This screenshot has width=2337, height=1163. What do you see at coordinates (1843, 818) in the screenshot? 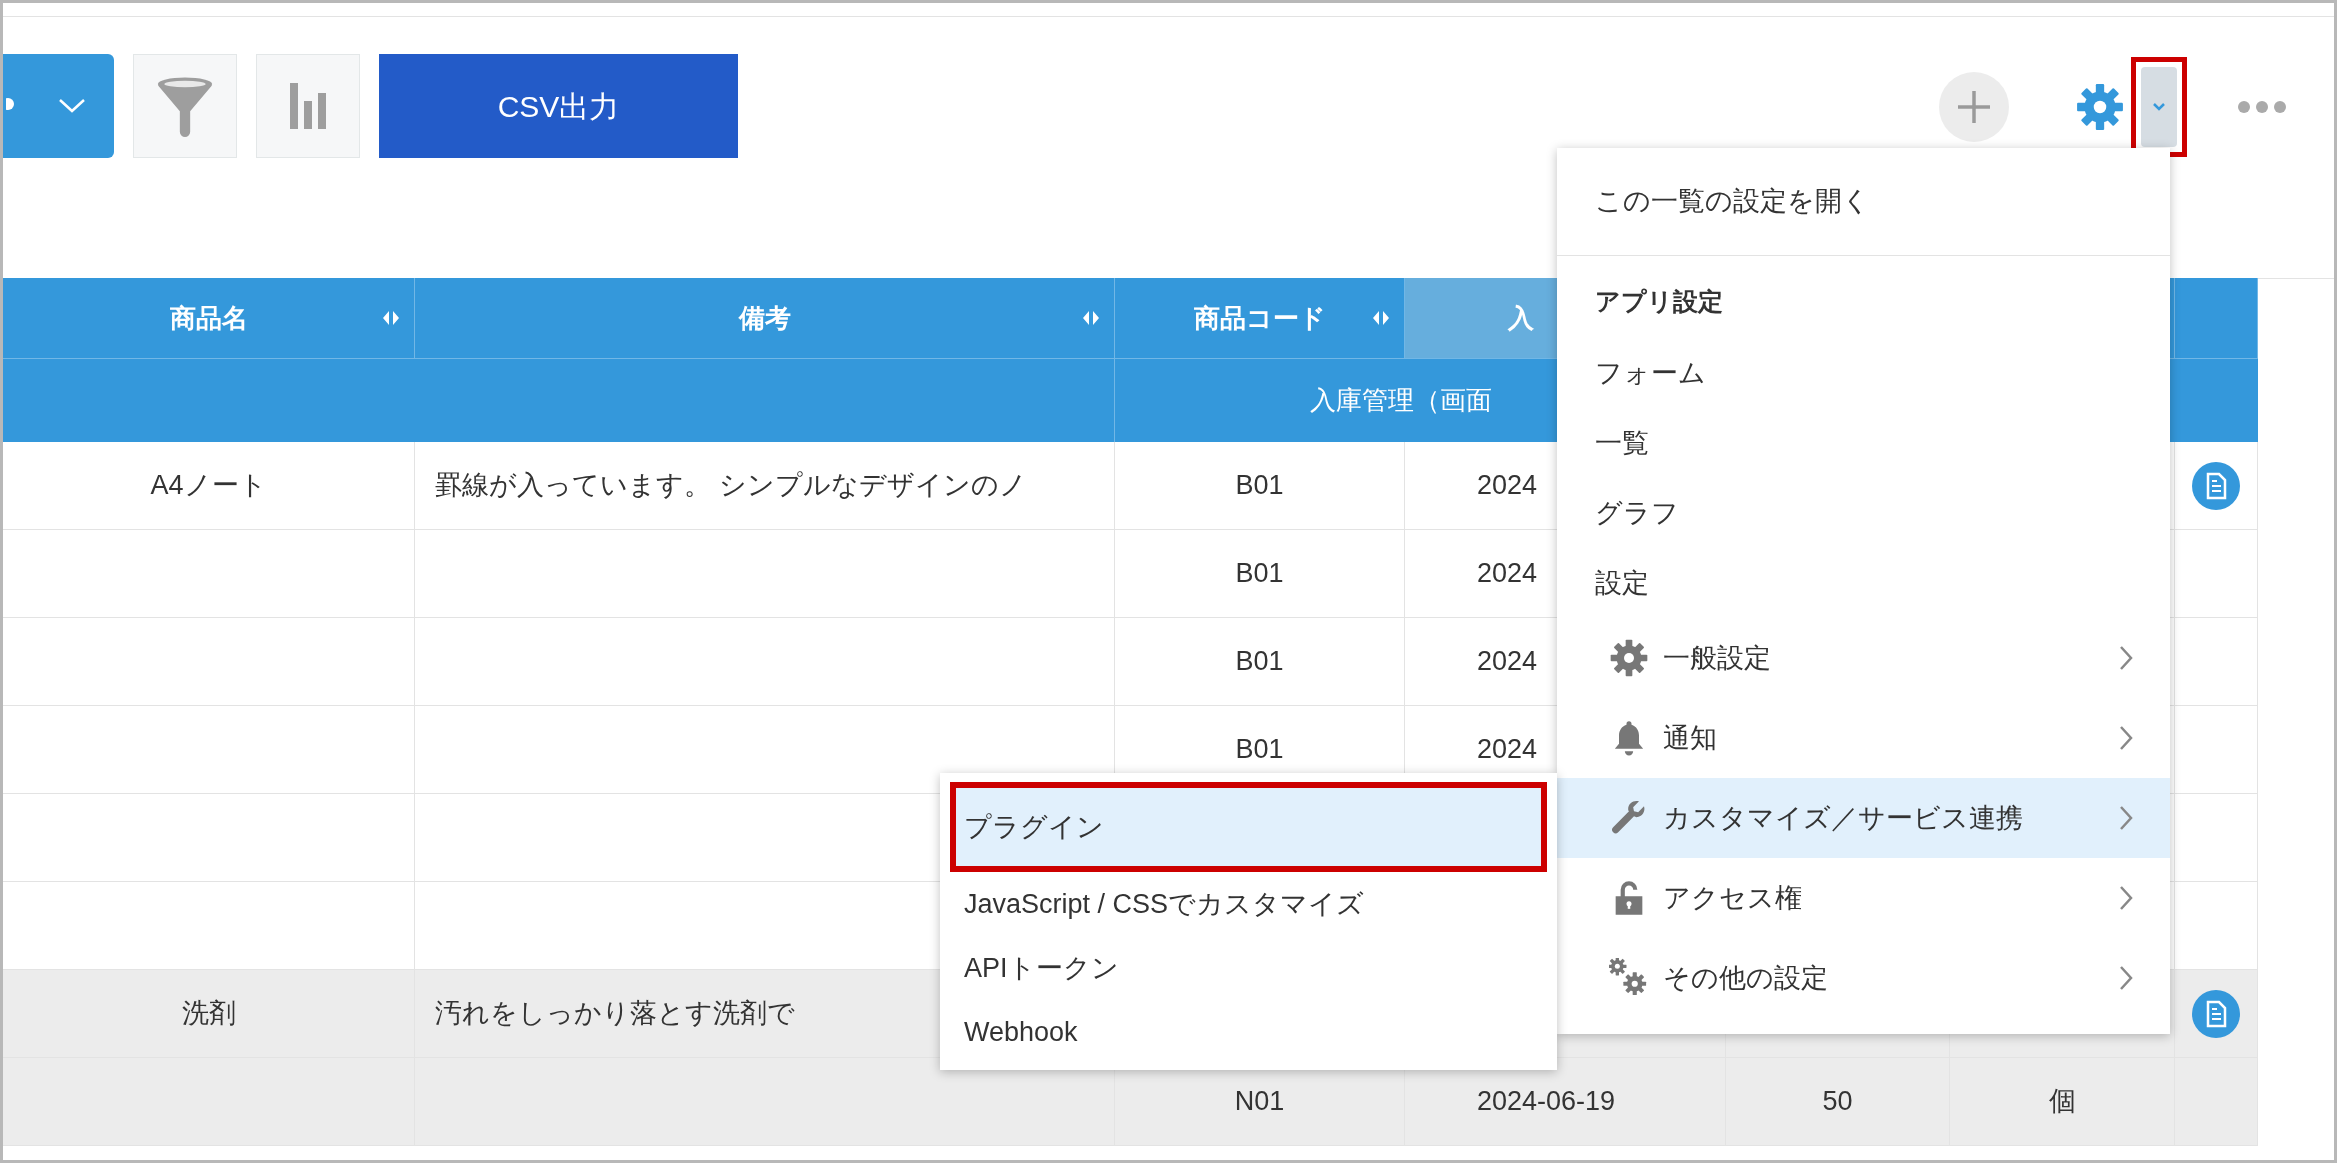
I see `submenu-item-label: カスタマイズ／サービス連携` at bounding box center [1843, 818].